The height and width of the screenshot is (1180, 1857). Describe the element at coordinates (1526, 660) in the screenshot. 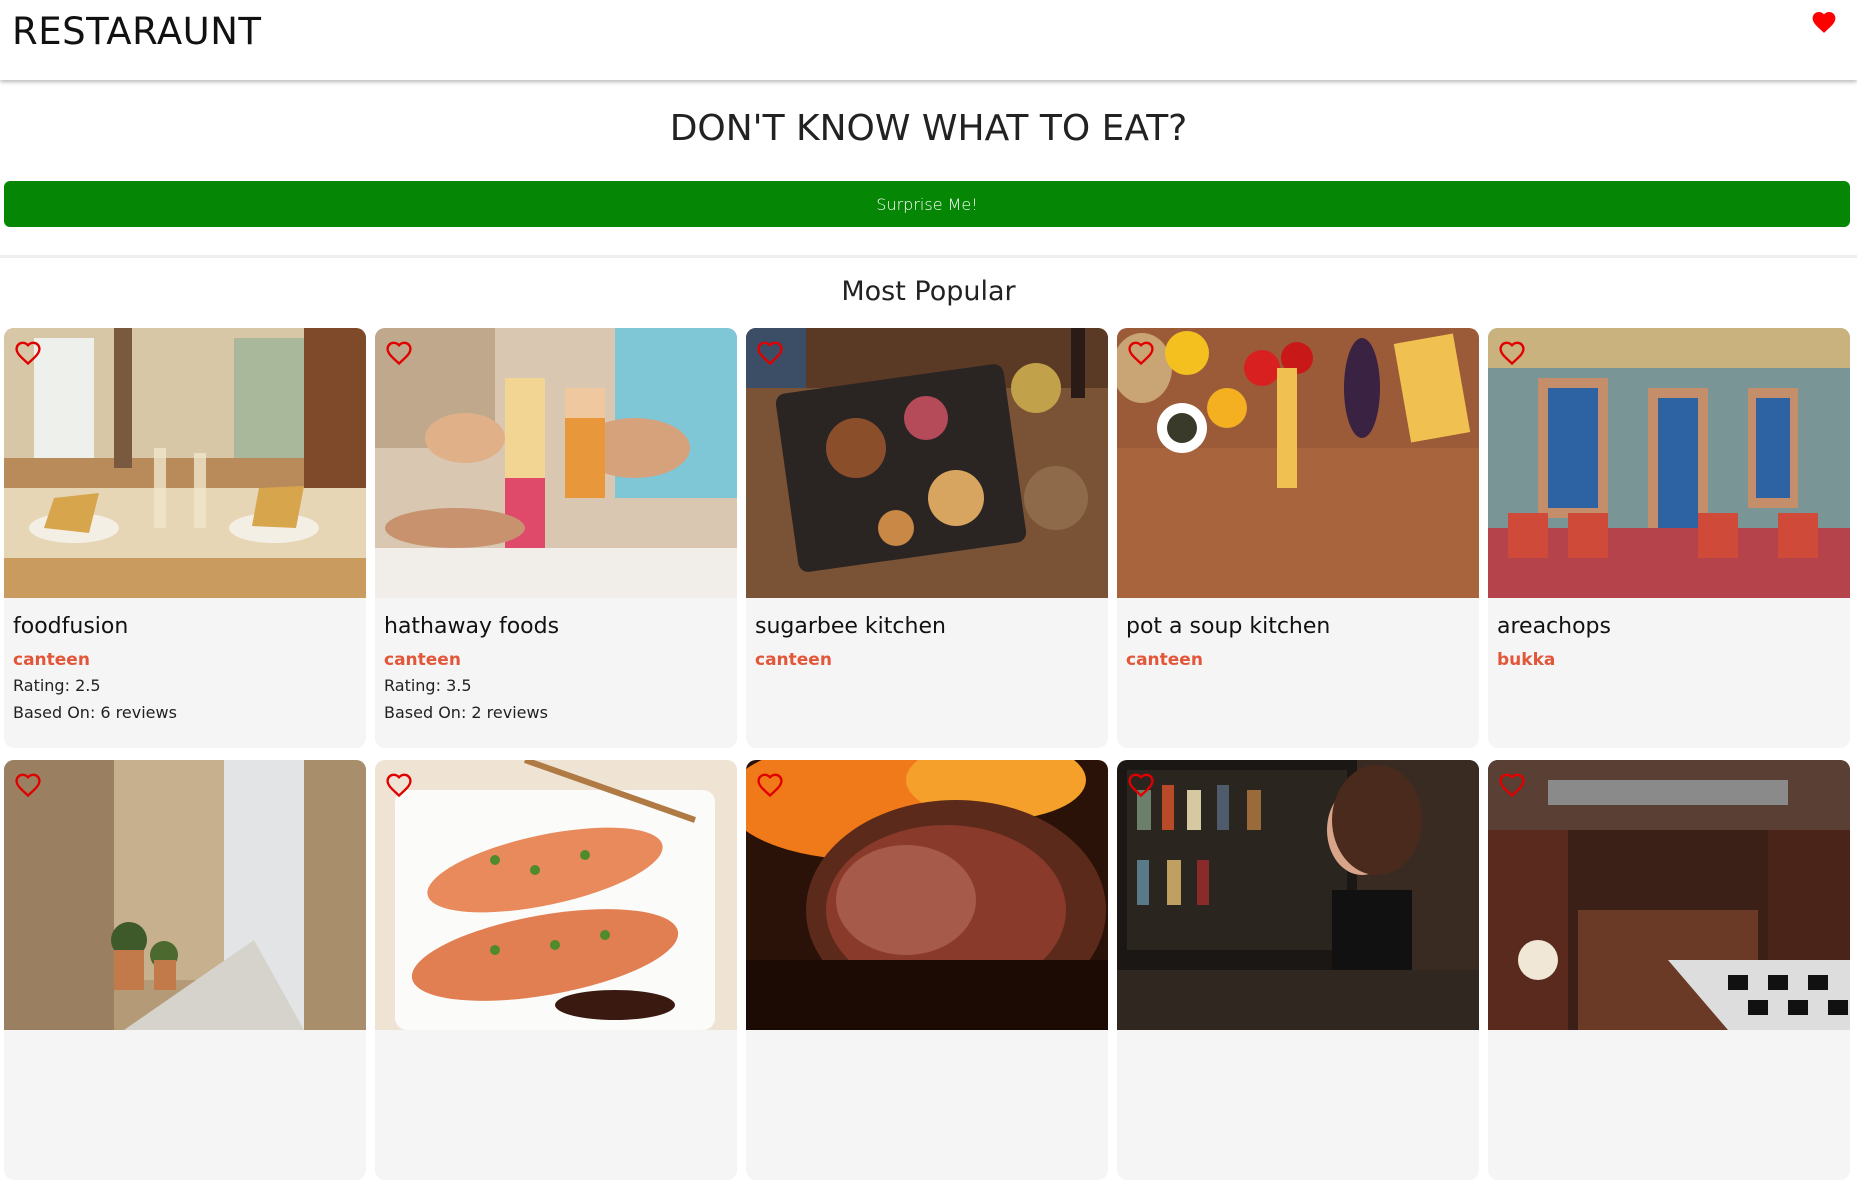

I see `restaurant-category: bukka` at that location.